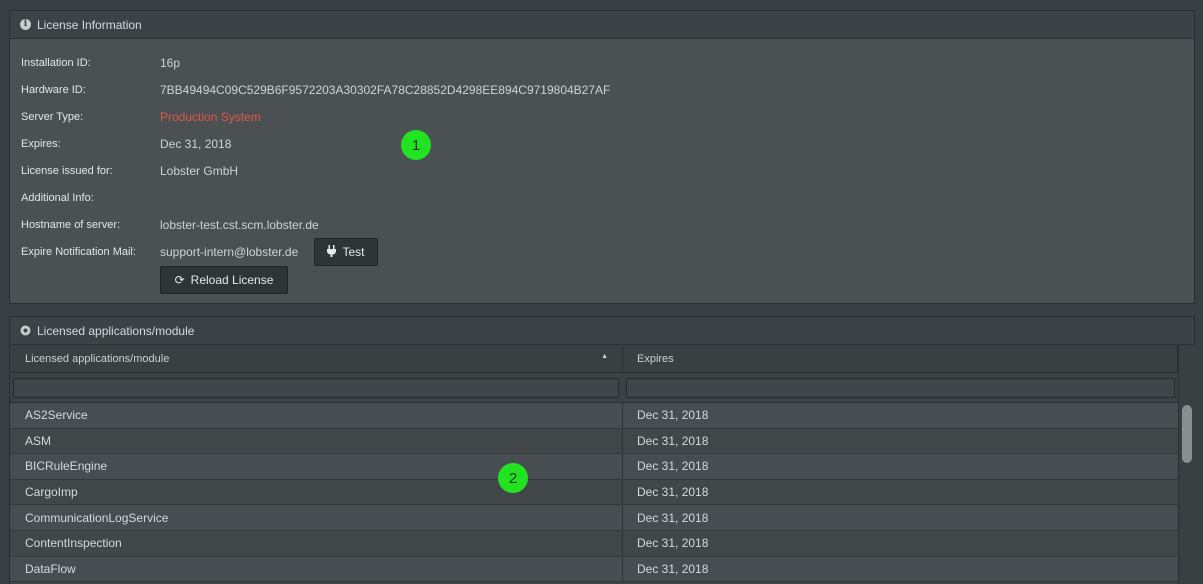 This screenshot has width=1203, height=584. Describe the element at coordinates (53, 90) in the screenshot. I see `hardware-id-label: Hardware ID:` at that location.